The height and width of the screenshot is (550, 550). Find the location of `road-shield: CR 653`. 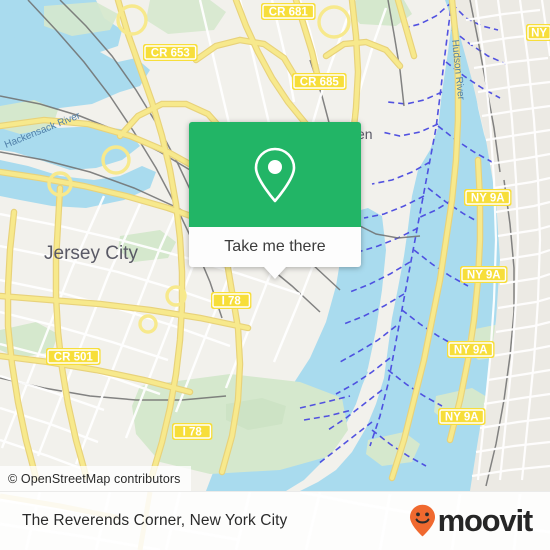

road-shield: CR 653 is located at coordinates (170, 52).